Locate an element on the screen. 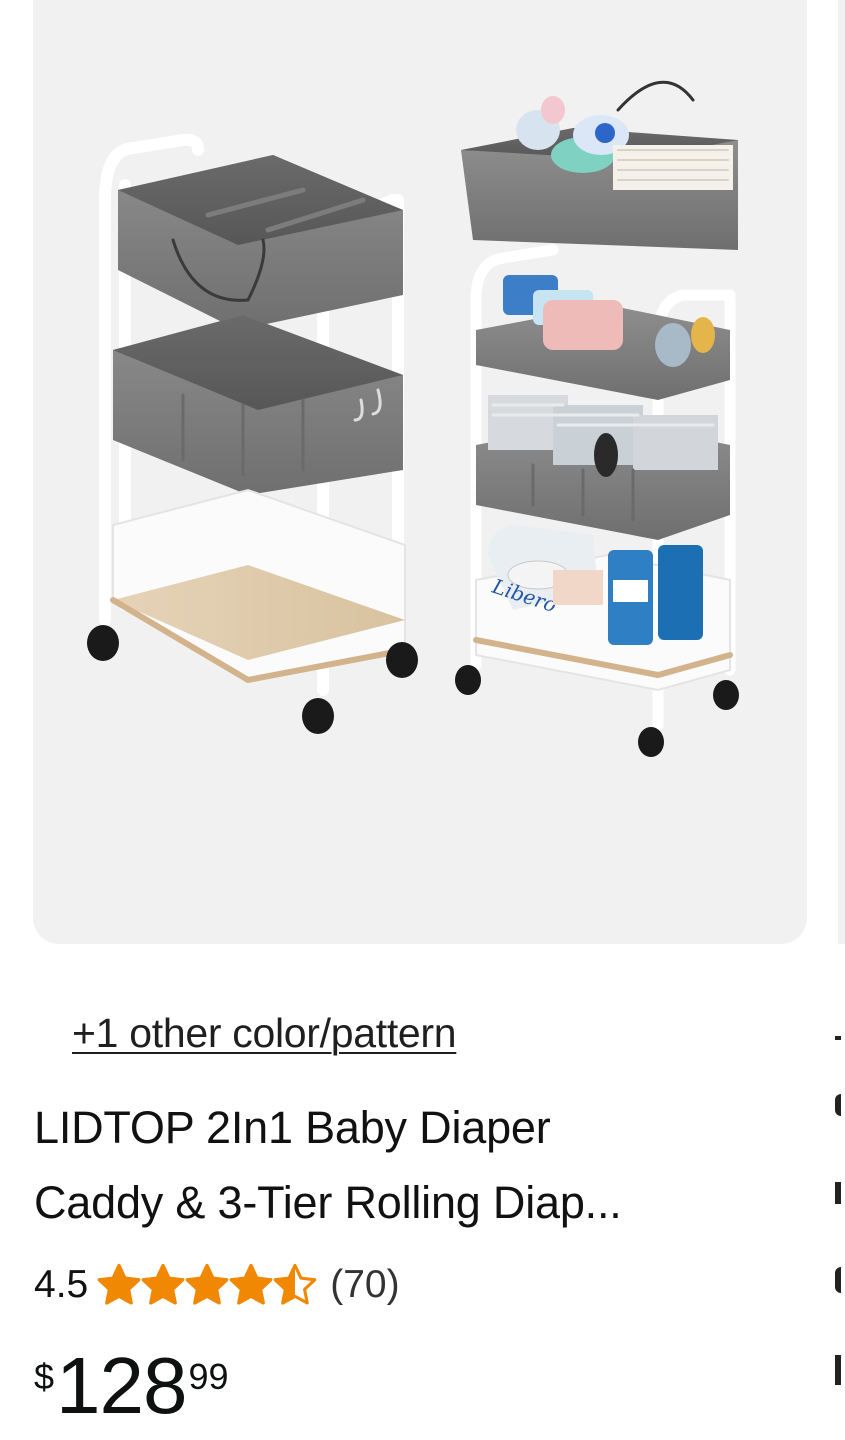 This screenshot has height=1440, width=845. star-rating is located at coordinates (206, 1285).